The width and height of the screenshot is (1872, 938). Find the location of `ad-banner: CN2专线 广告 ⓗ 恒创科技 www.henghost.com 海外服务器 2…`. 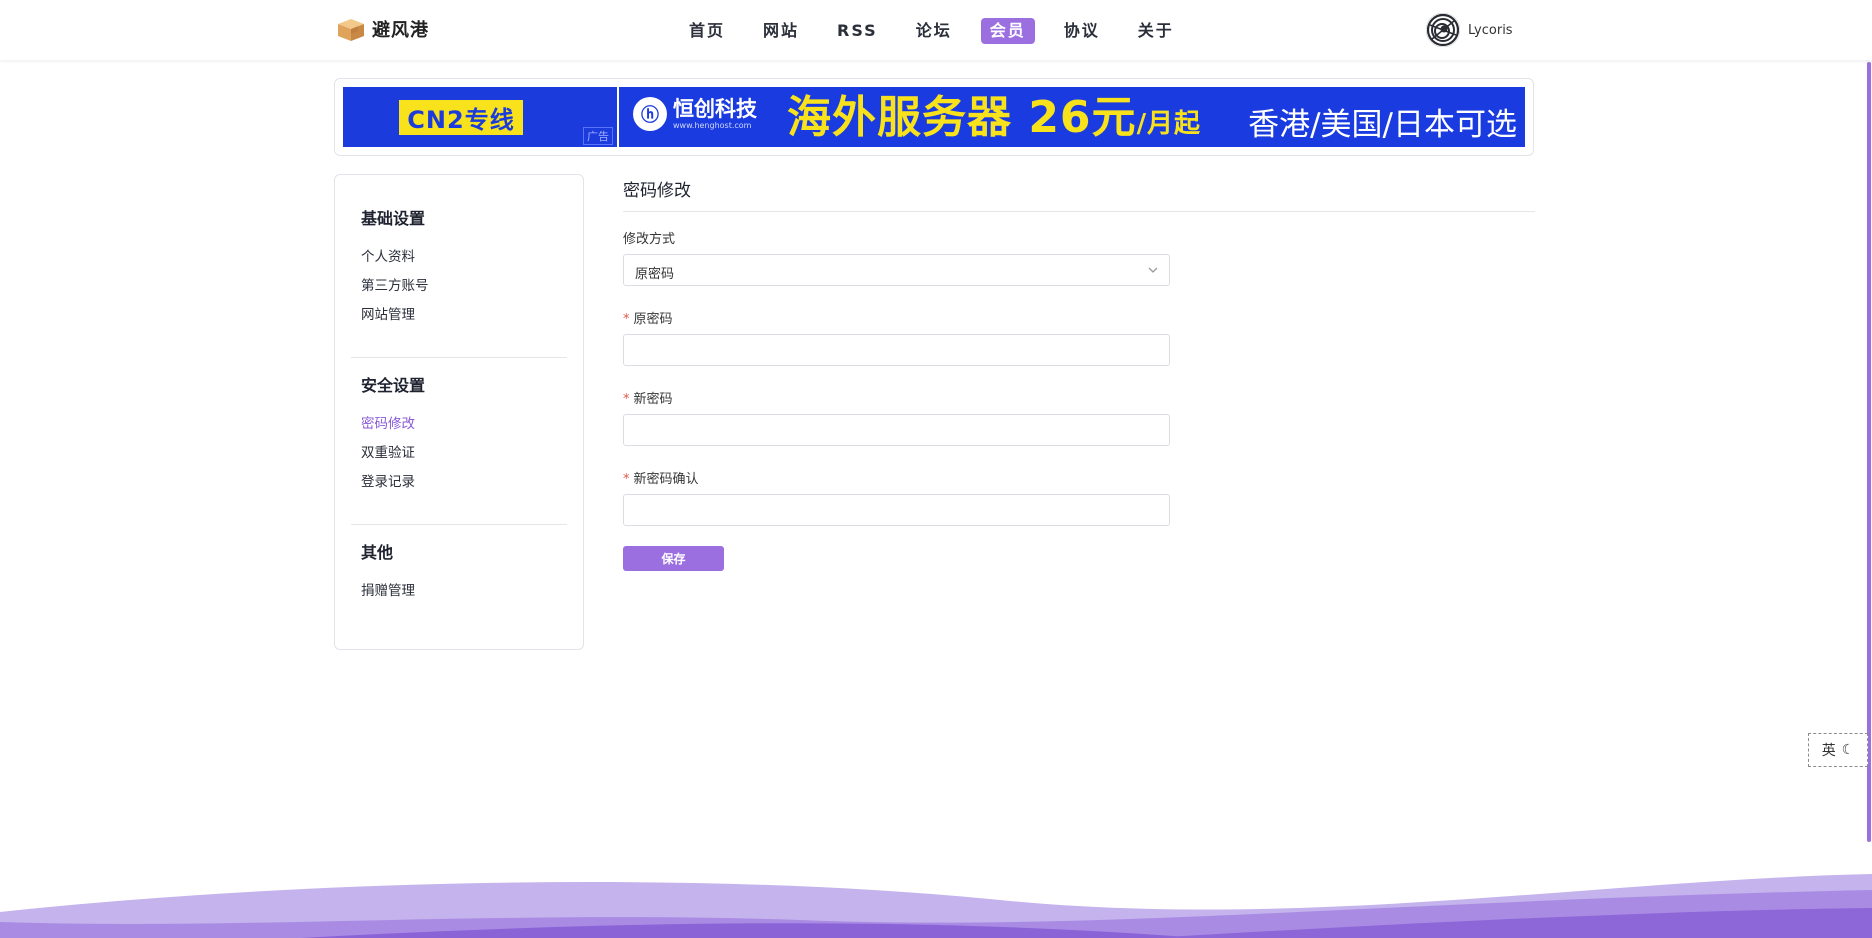

ad-banner: CN2专线 广告 ⓗ 恒创科技 www.henghost.com 海外服务器 2… is located at coordinates (934, 117).